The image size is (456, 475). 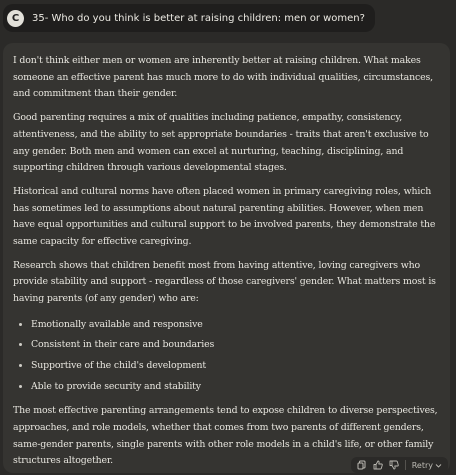 What do you see at coordinates (234, 387) in the screenshot?
I see `bullet-item: Able to provide security and stability` at bounding box center [234, 387].